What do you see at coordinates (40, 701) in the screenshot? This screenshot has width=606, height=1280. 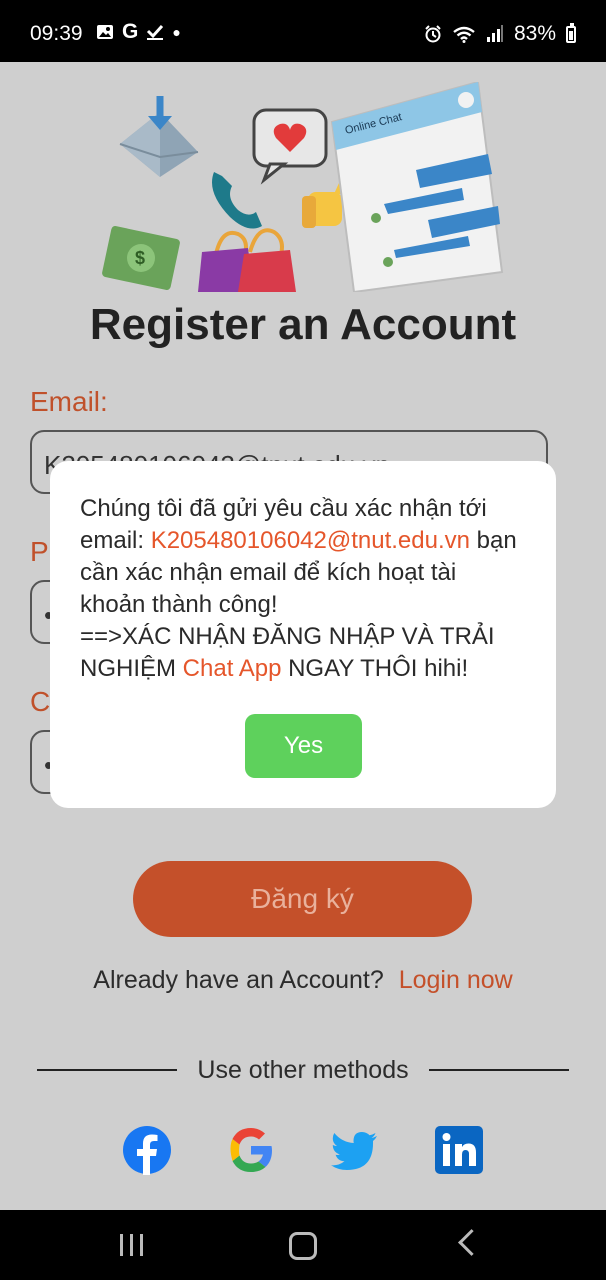 I see `confirm-password-label: C` at bounding box center [40, 701].